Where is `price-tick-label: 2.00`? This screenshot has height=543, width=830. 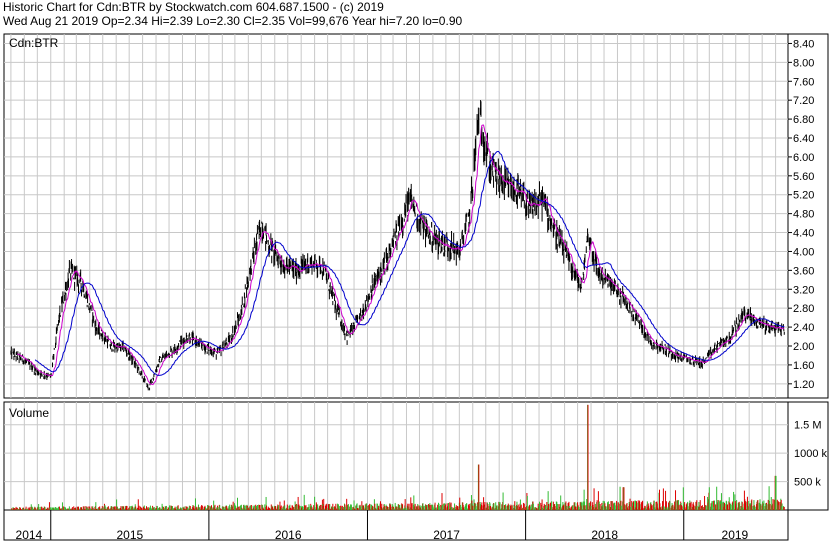
price-tick-label: 2.00 is located at coordinates (803, 347).